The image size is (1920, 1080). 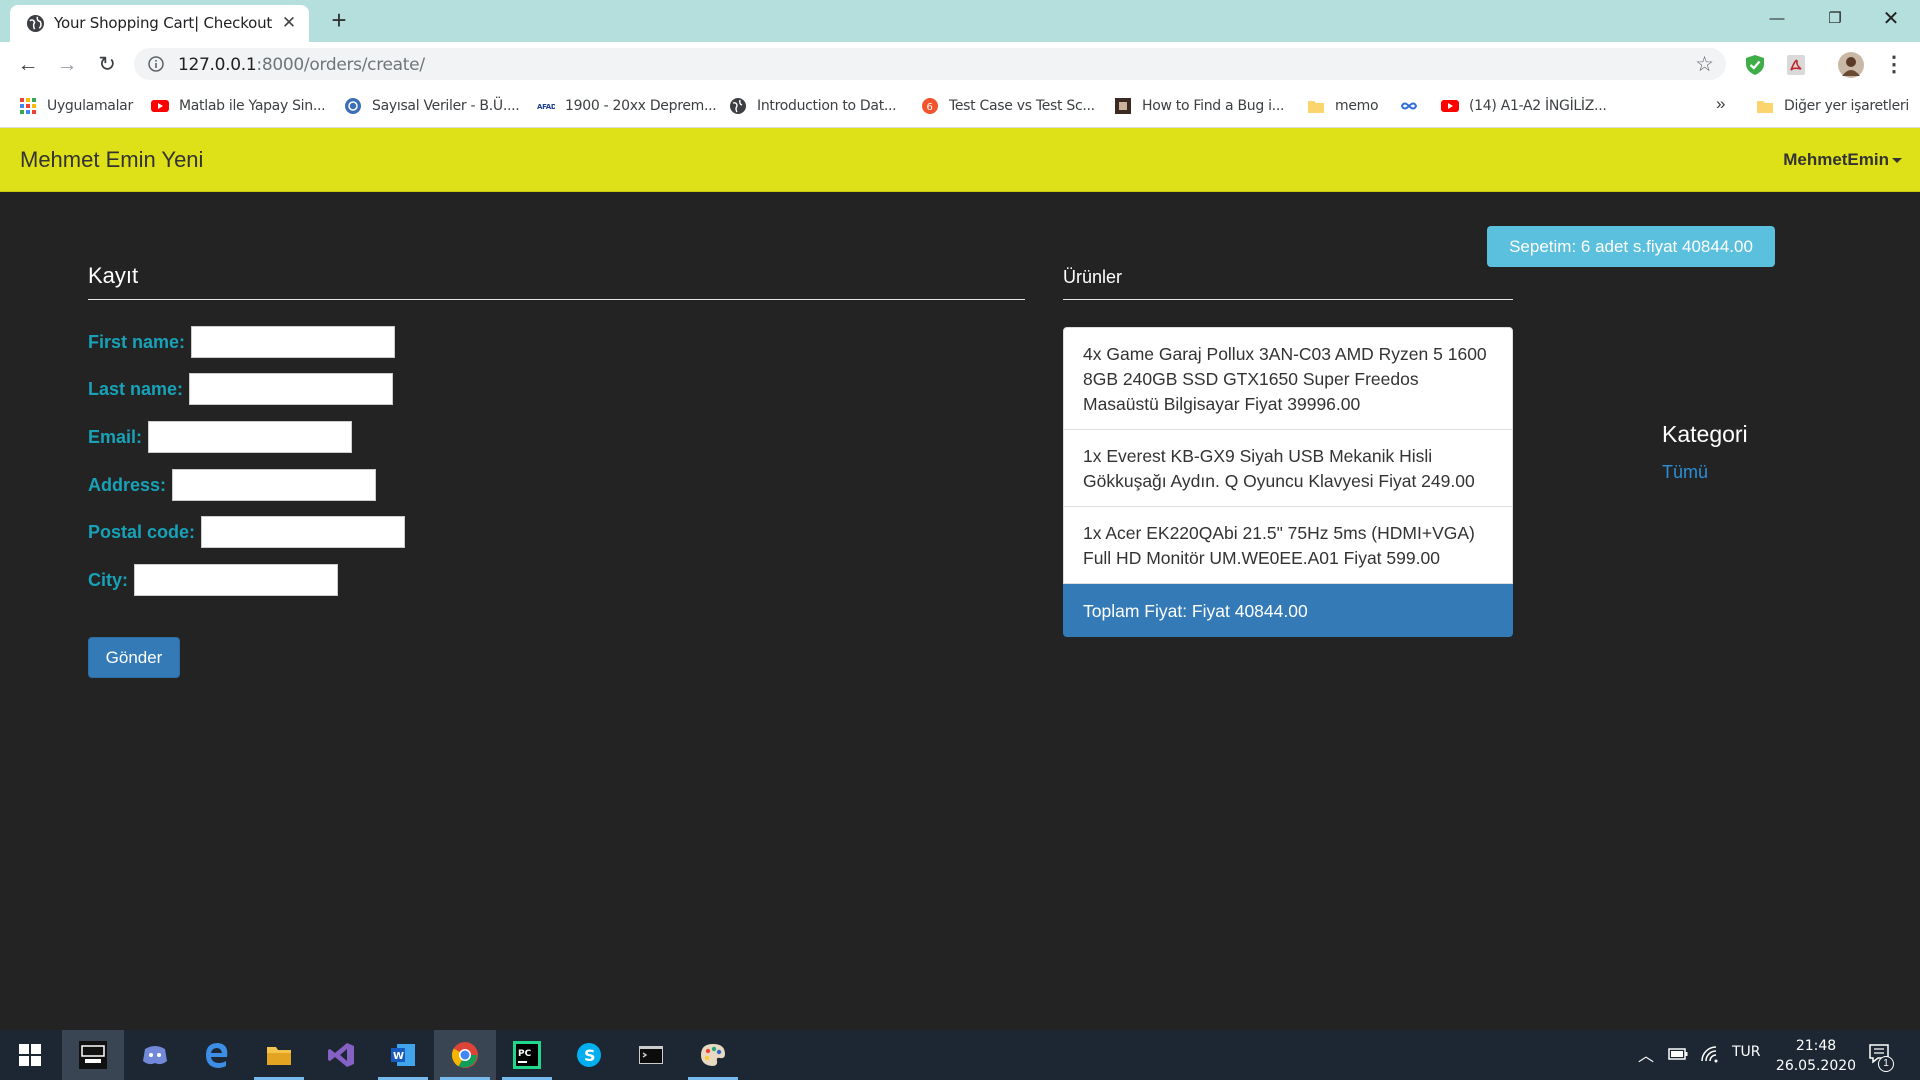 I want to click on svg-text: S, so click(x=590, y=1055).